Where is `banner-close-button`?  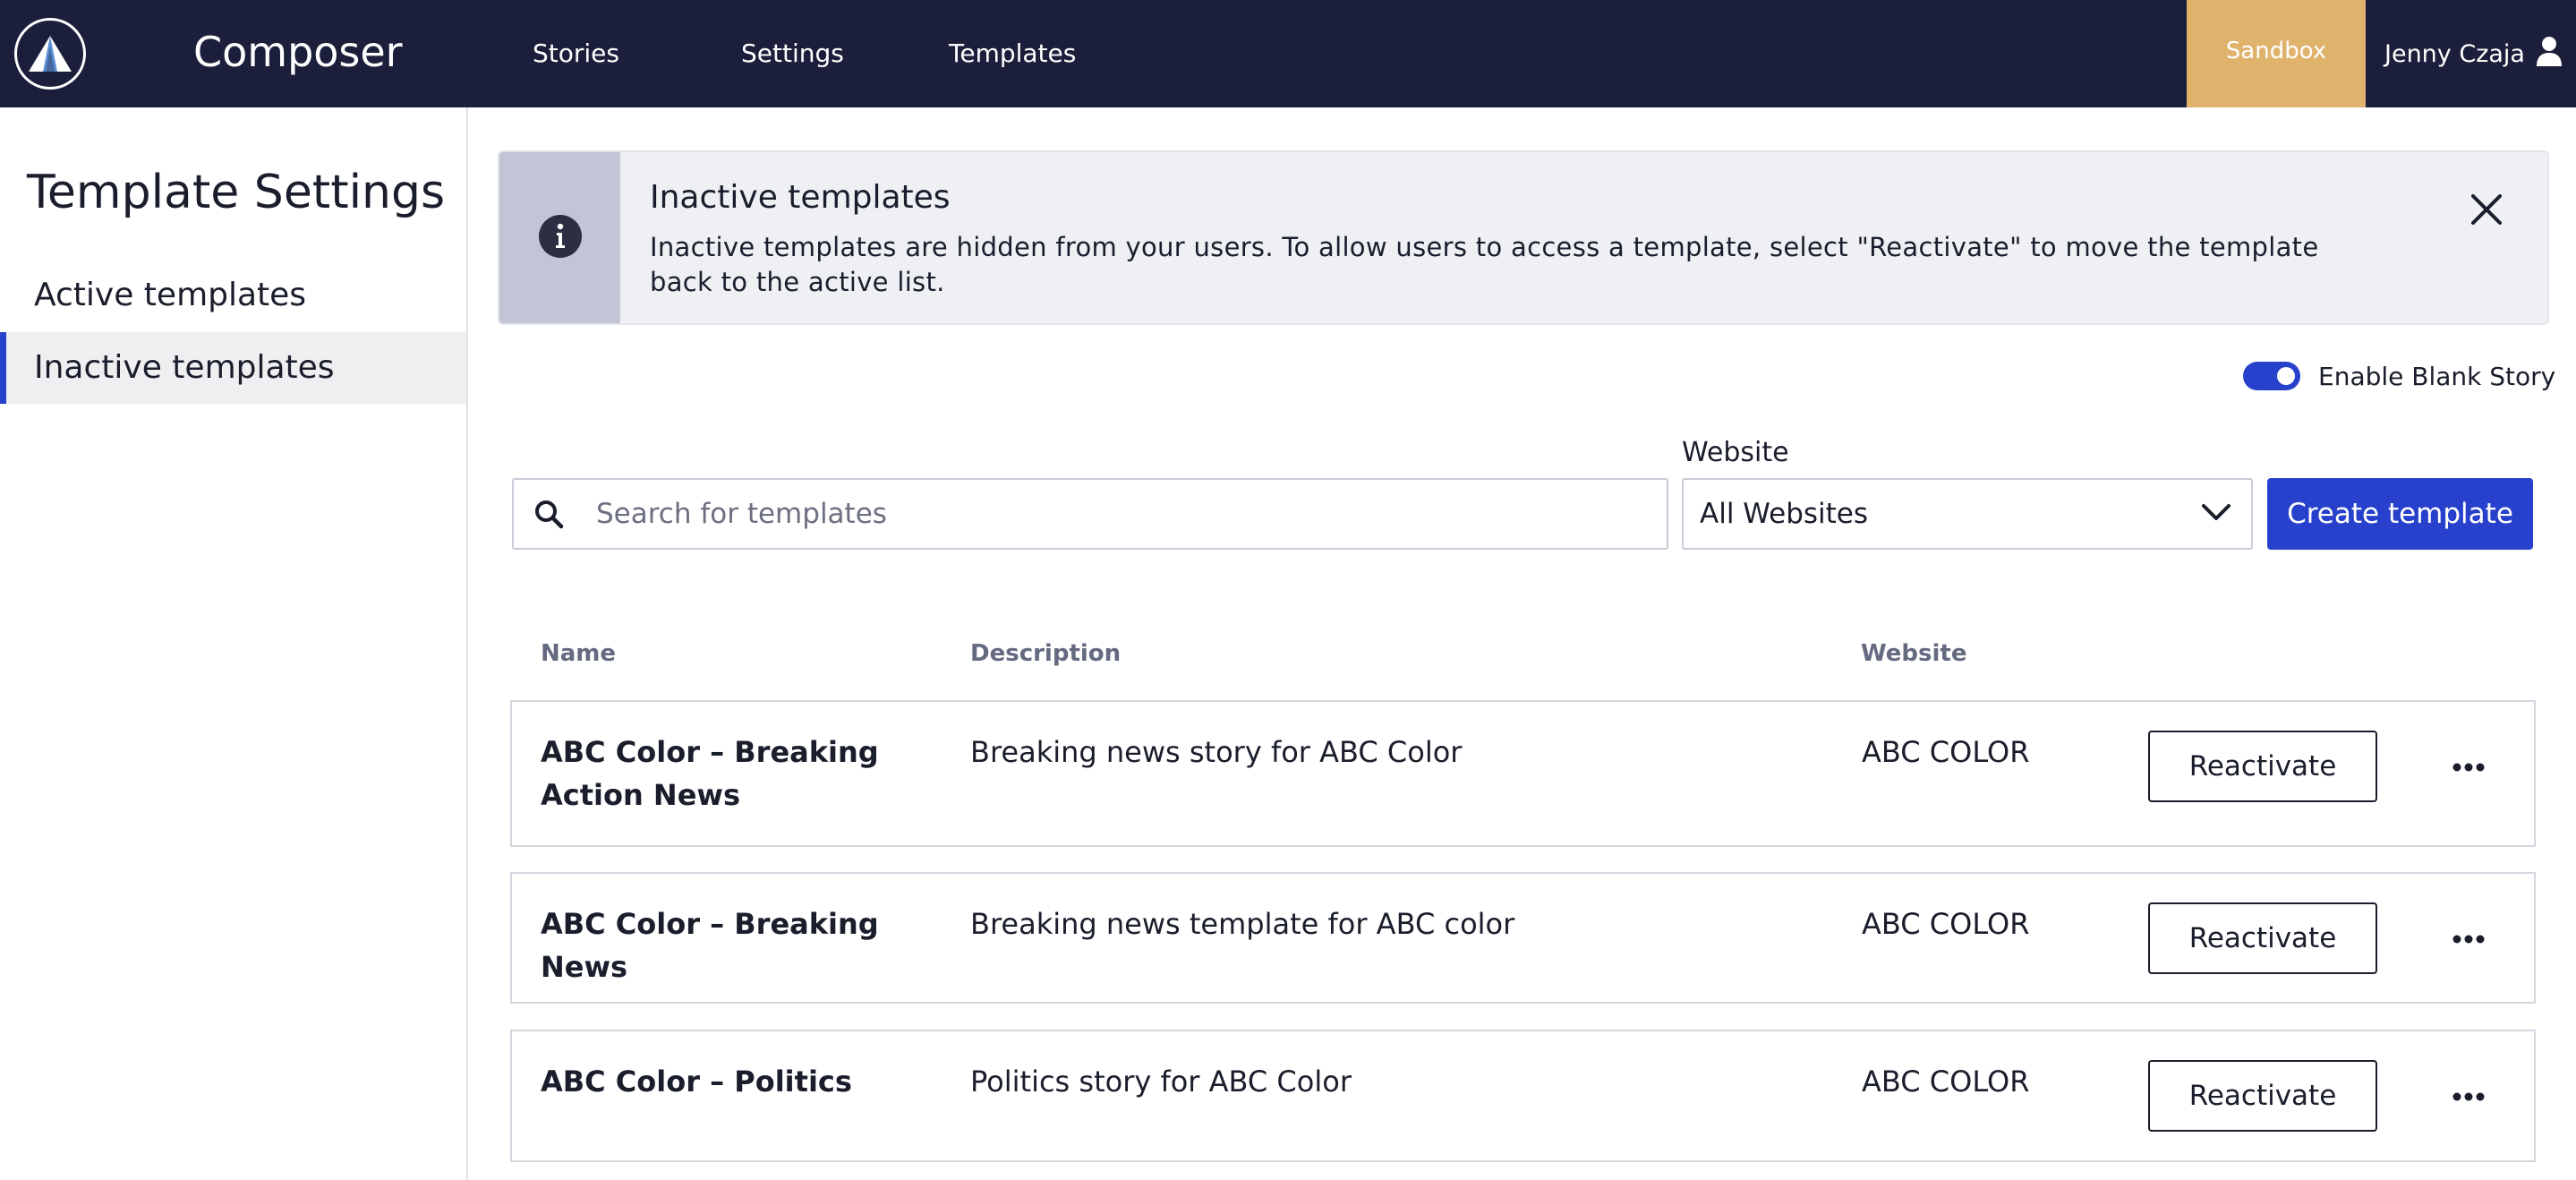
banner-close-button is located at coordinates (2486, 211).